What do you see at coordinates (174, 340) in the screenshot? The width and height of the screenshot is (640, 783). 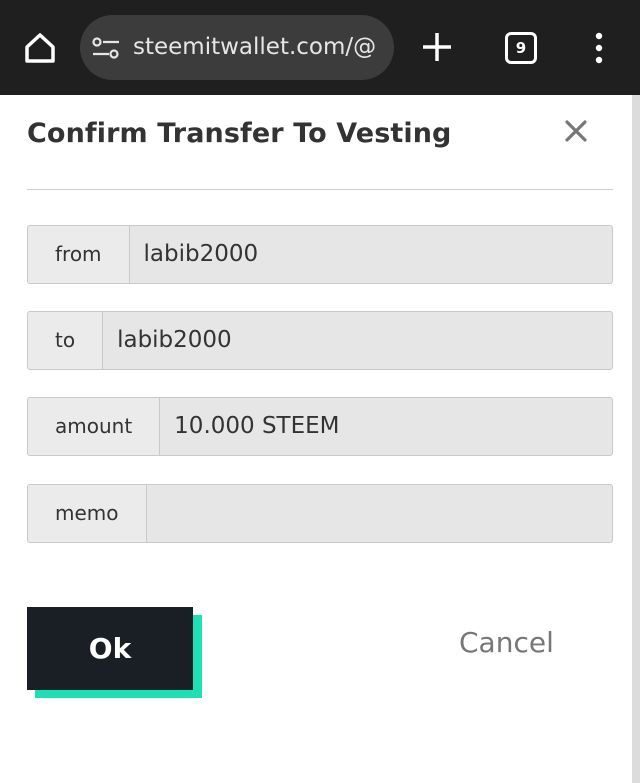 I see `to-value: labib2000` at bounding box center [174, 340].